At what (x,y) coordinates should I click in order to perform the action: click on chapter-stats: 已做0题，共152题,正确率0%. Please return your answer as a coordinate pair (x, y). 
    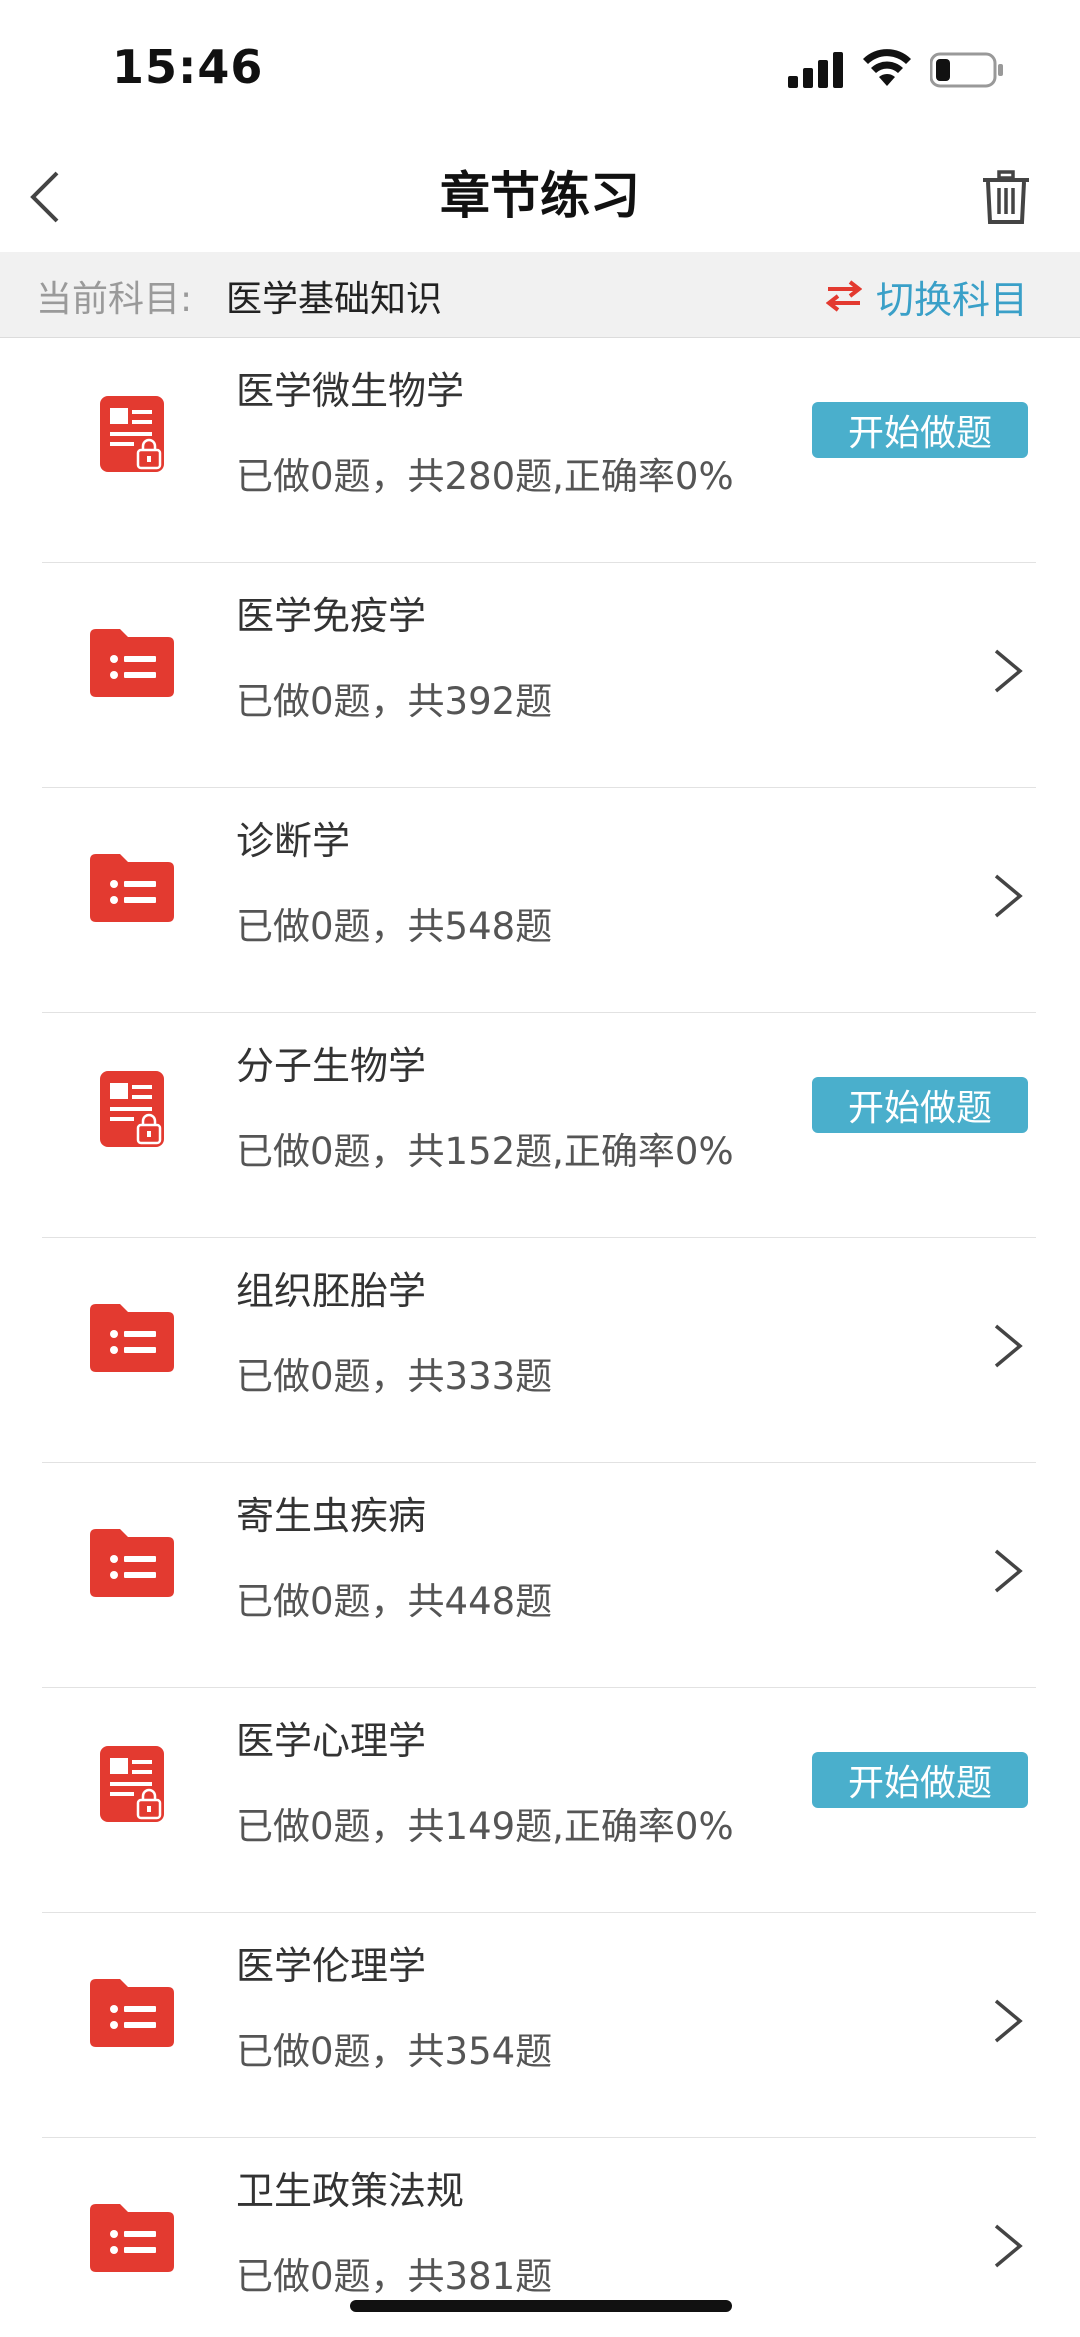
    Looking at the image, I should click on (485, 1151).